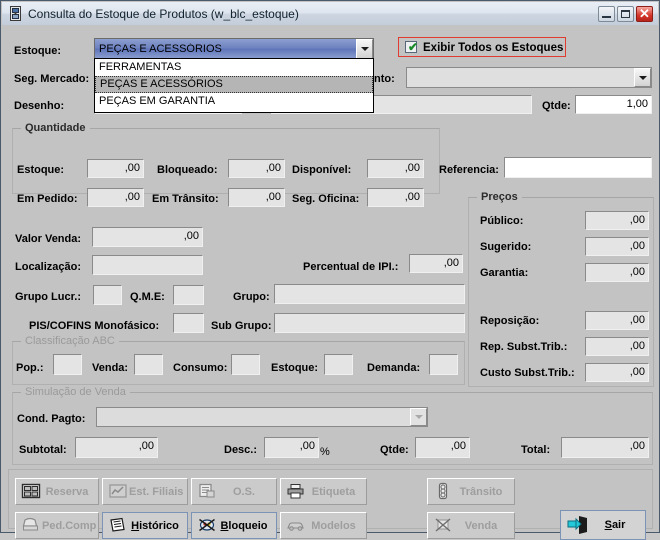  What do you see at coordinates (115, 197) in the screenshot?
I see `quantidade-em-pedido-input: ,00` at bounding box center [115, 197].